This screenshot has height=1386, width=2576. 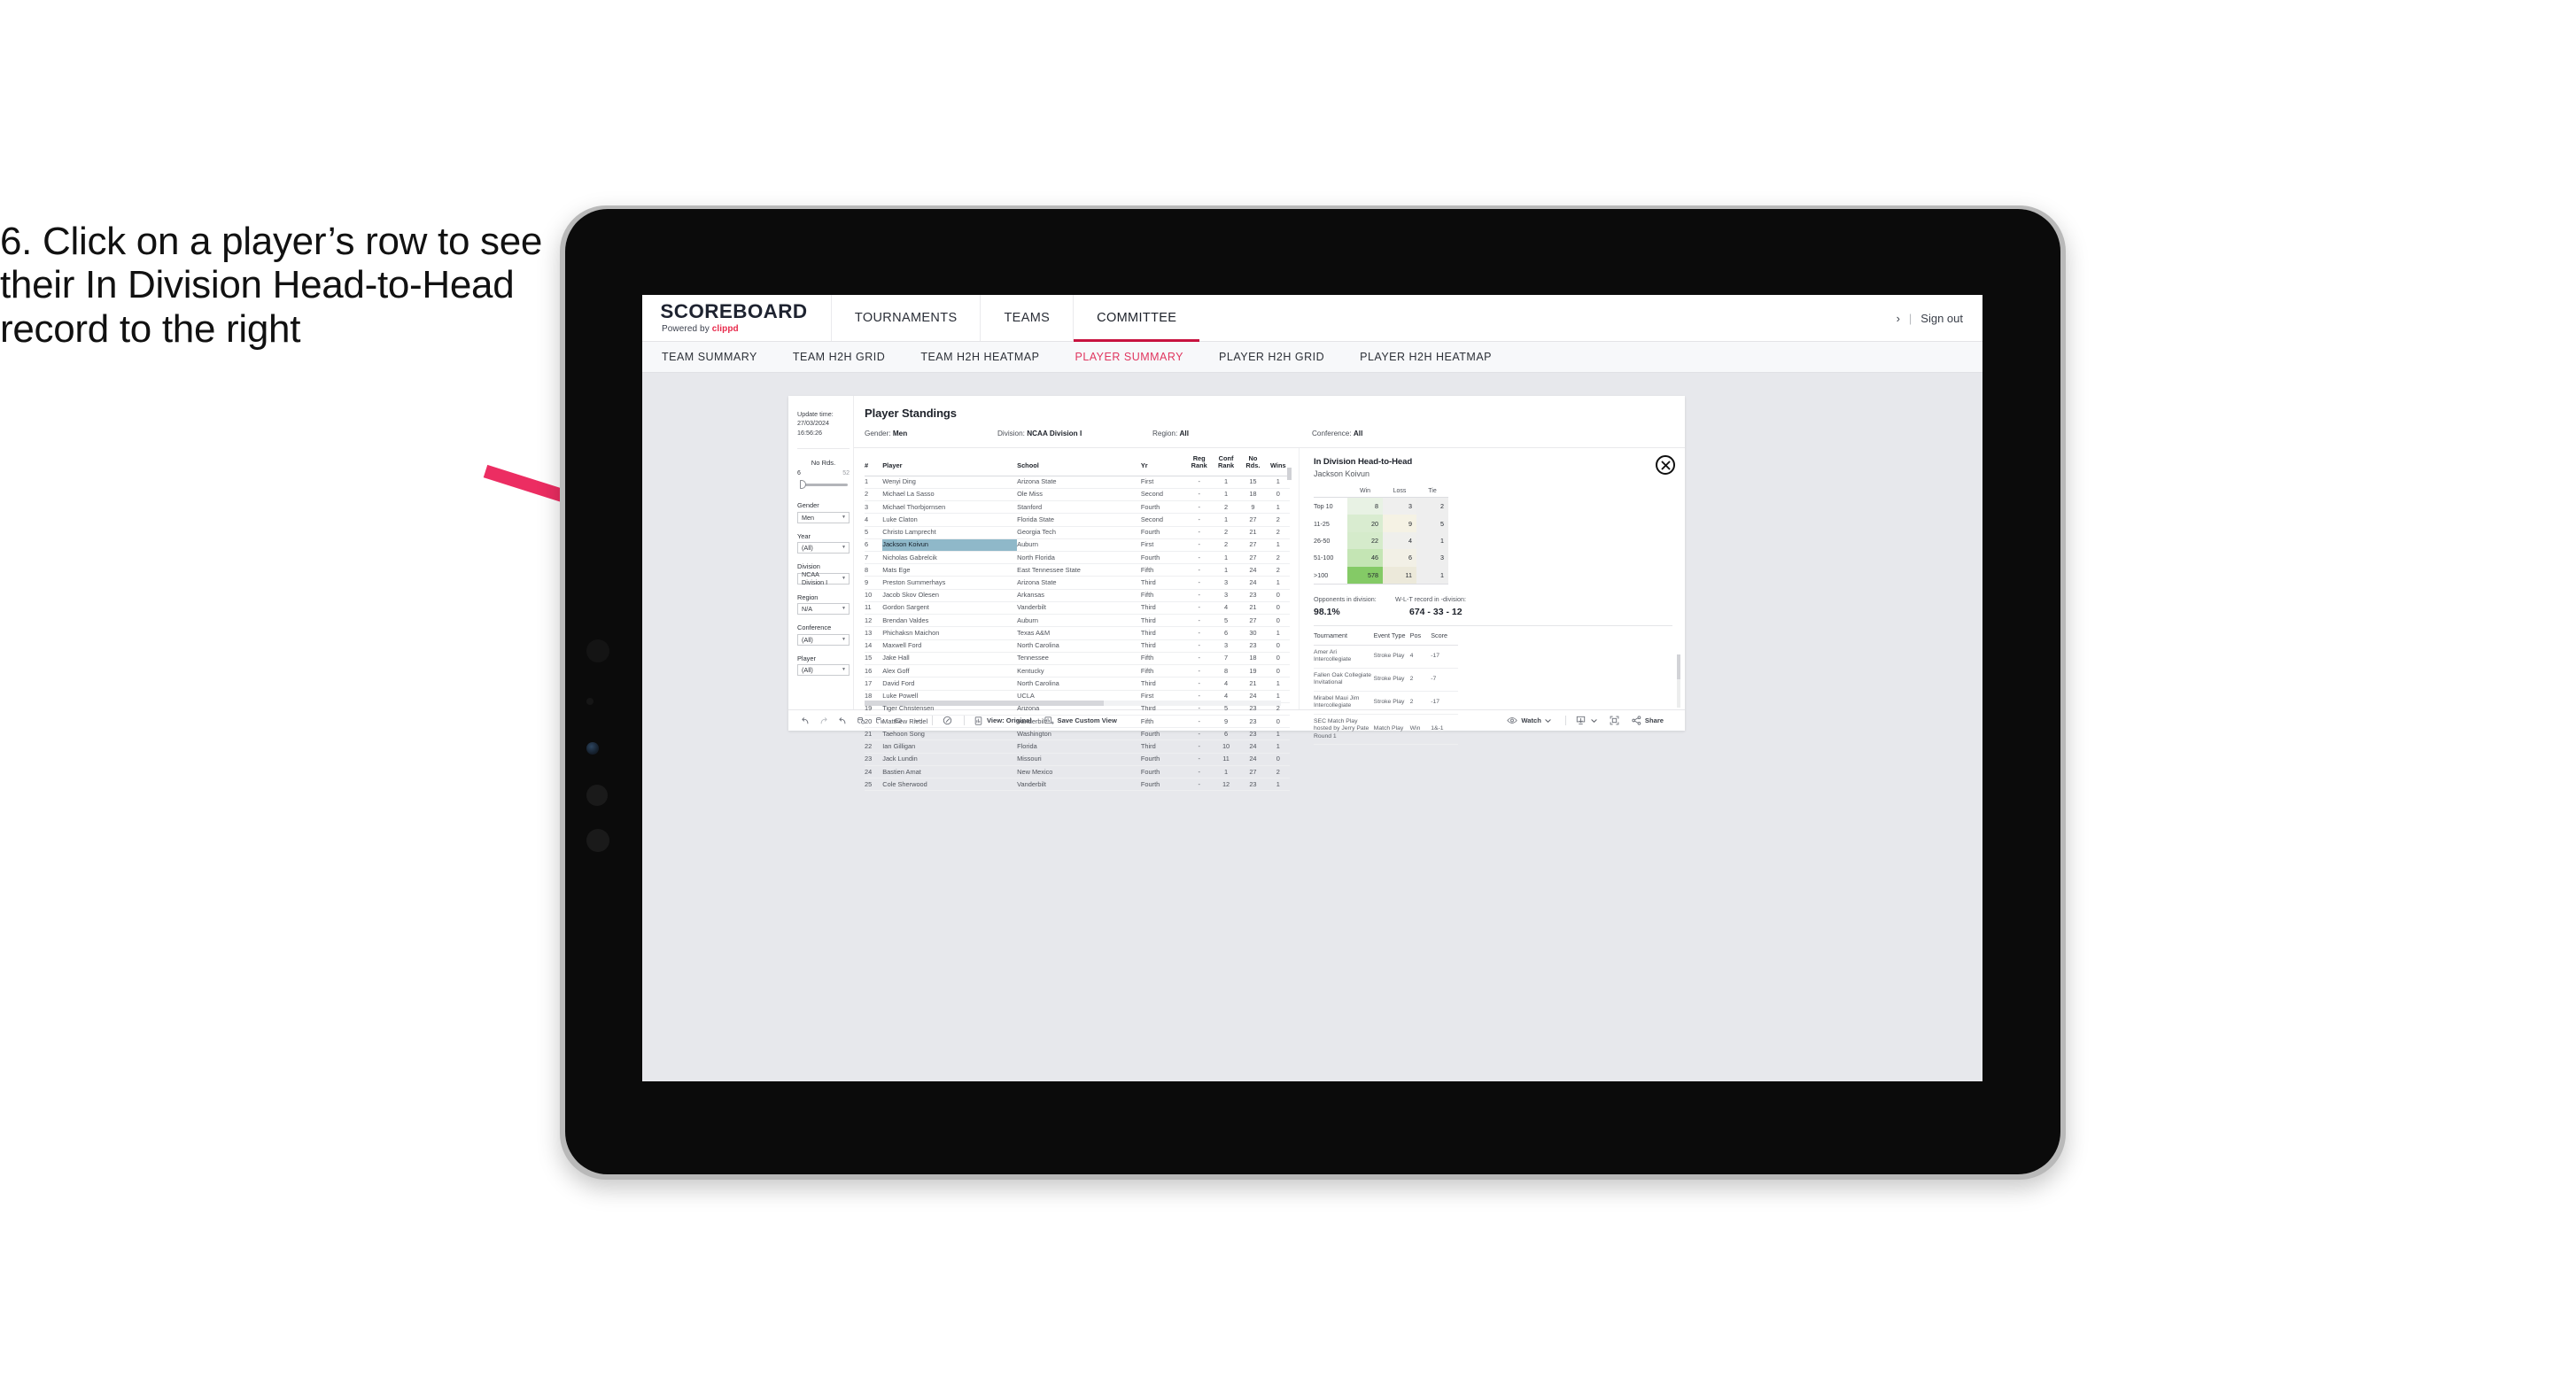 What do you see at coordinates (1399, 524) in the screenshot?
I see `h2h-cell: 9` at bounding box center [1399, 524].